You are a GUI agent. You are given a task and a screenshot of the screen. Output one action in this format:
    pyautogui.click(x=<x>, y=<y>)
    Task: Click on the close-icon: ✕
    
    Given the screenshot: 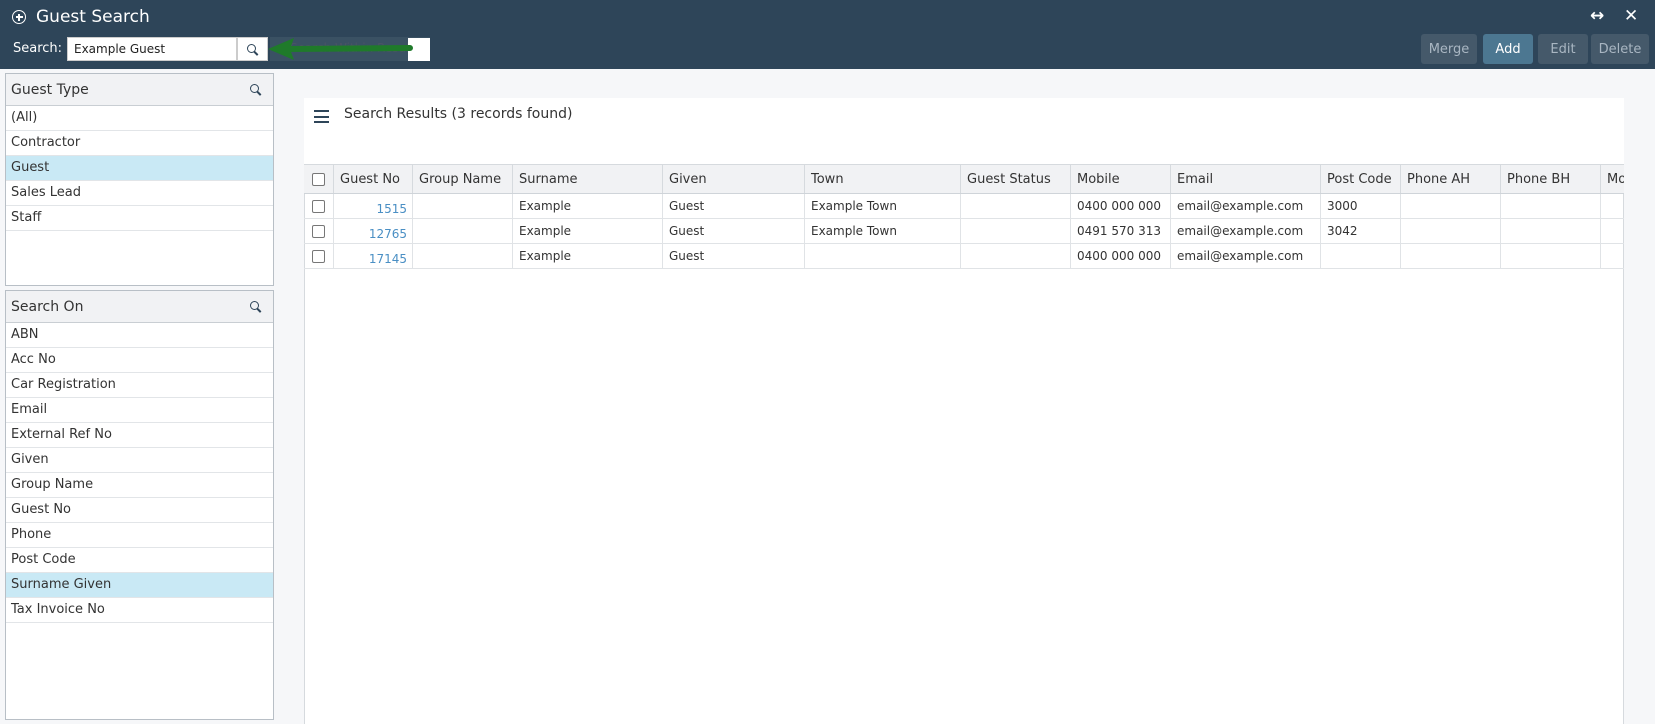 What is the action you would take?
    pyautogui.click(x=1631, y=16)
    